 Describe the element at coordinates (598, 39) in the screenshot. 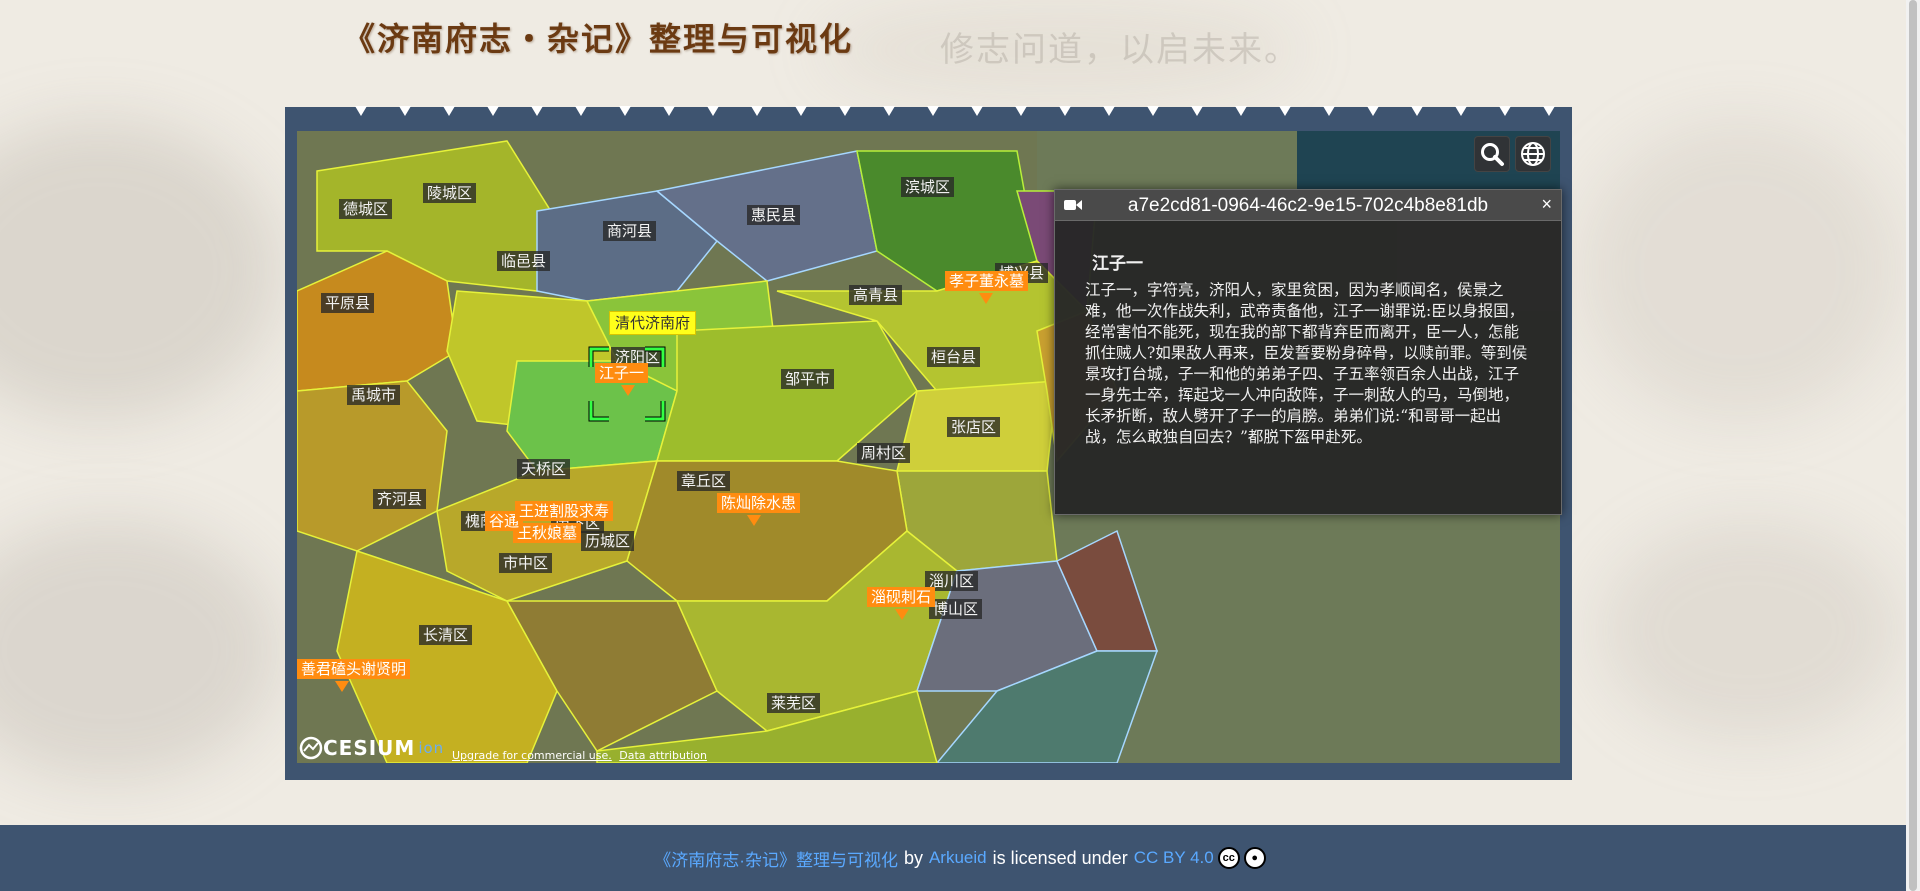

I see `page-title: 《济南府志・杂记》整理与可视化` at that location.